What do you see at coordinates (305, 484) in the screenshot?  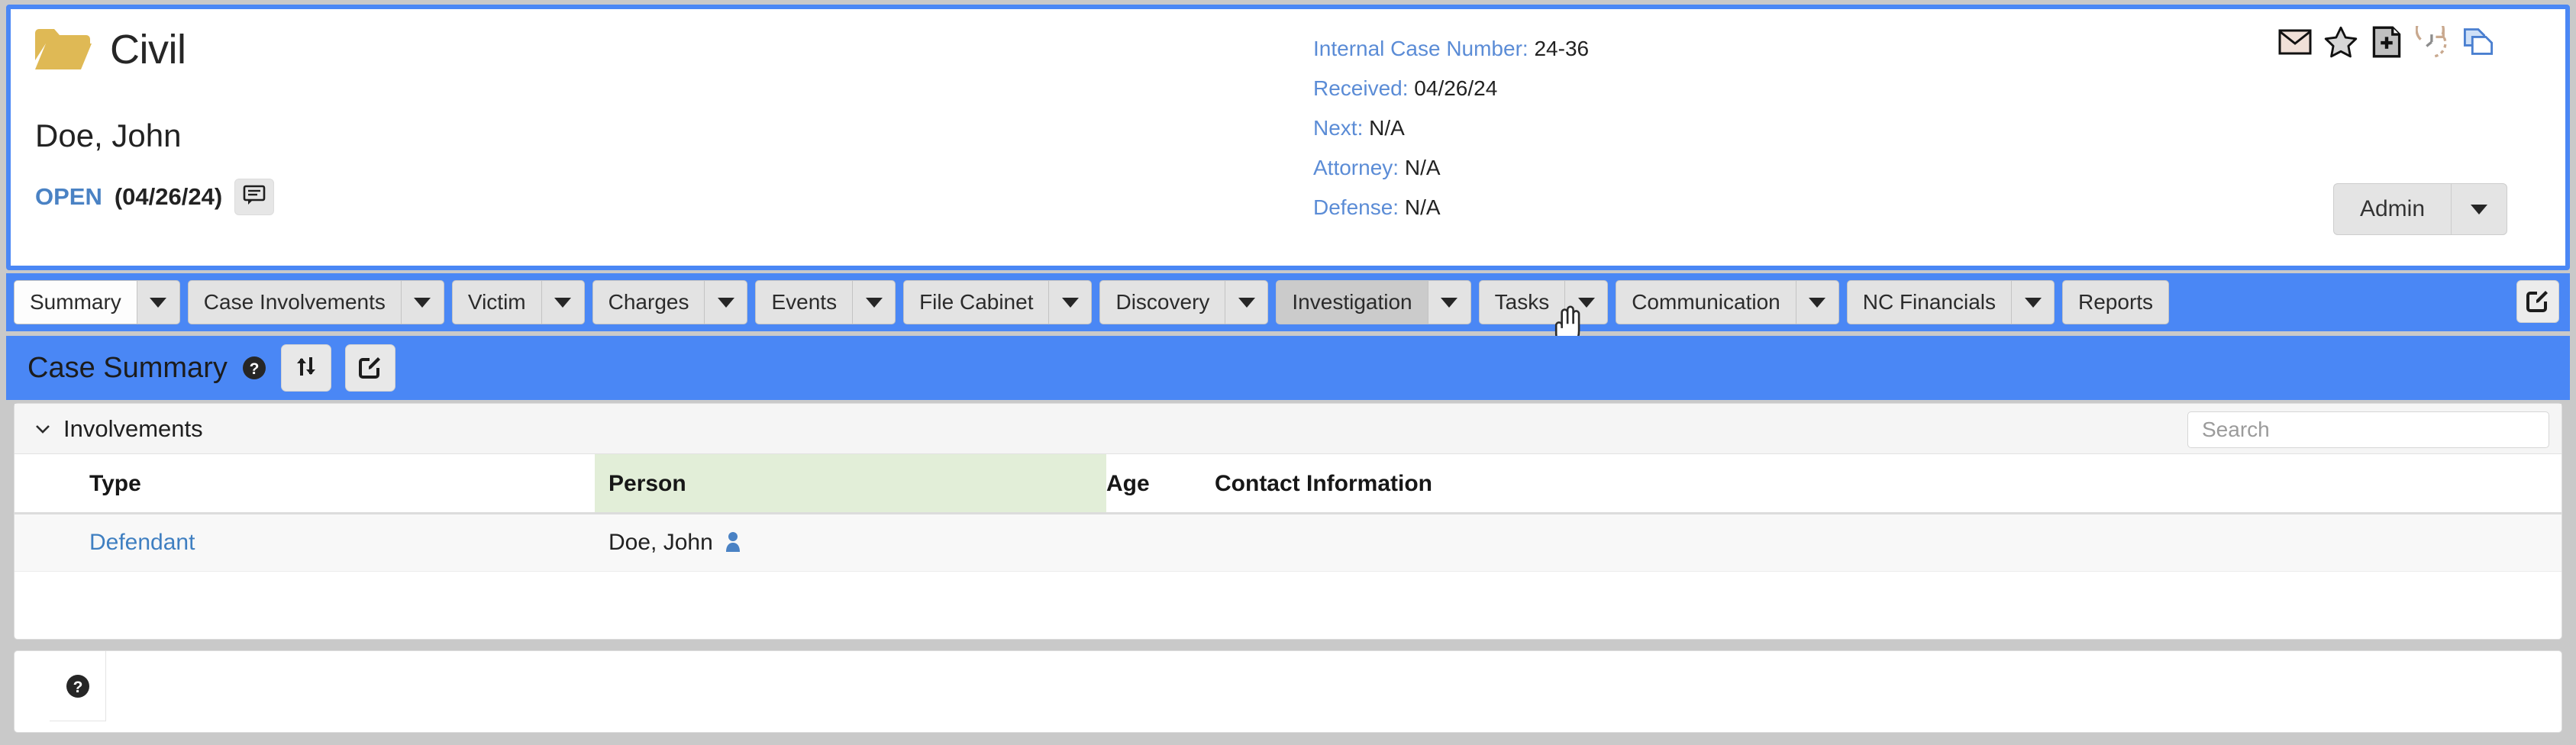 I see `column-header-type: Type` at bounding box center [305, 484].